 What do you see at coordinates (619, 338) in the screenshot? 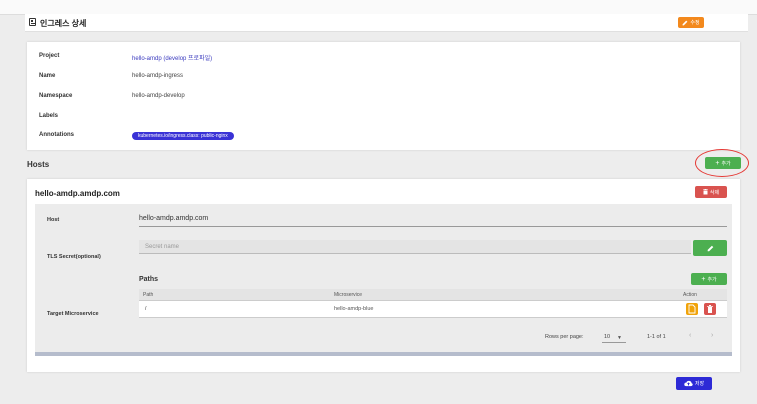
I see `dropdown-arrow-icon: ▼` at bounding box center [619, 338].